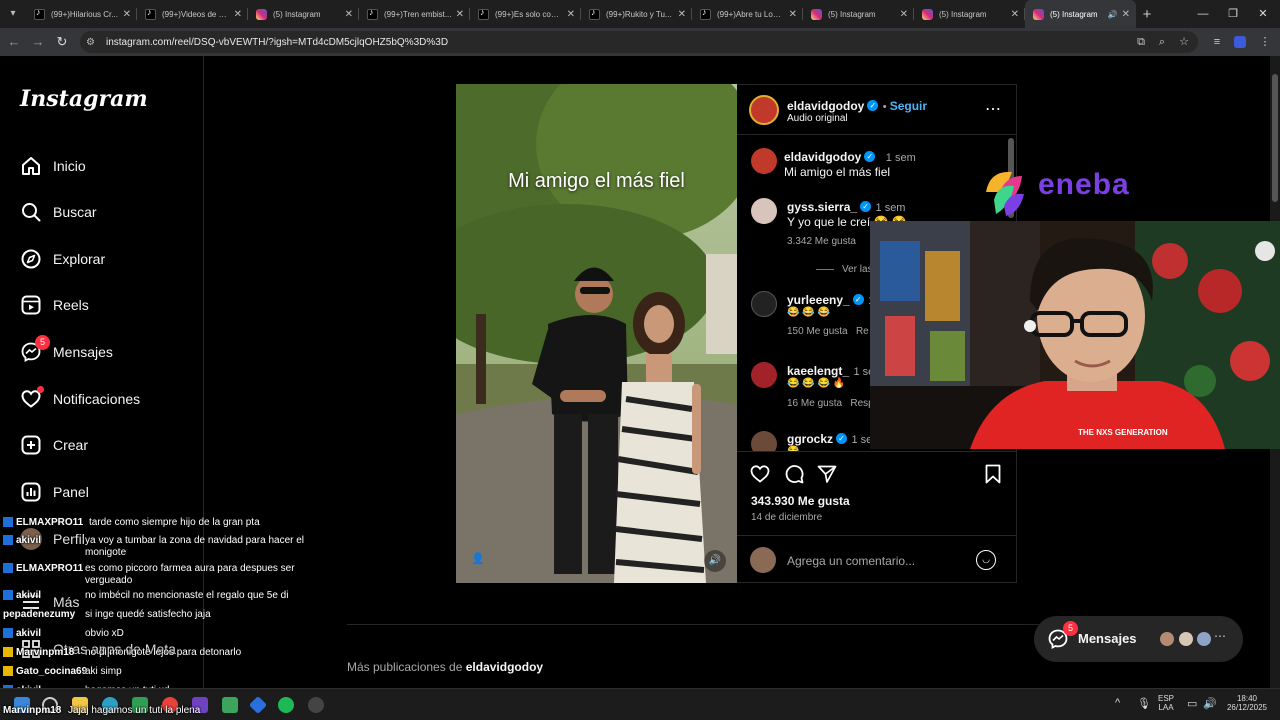  I want to click on emoji-icon: ◡, so click(986, 560).